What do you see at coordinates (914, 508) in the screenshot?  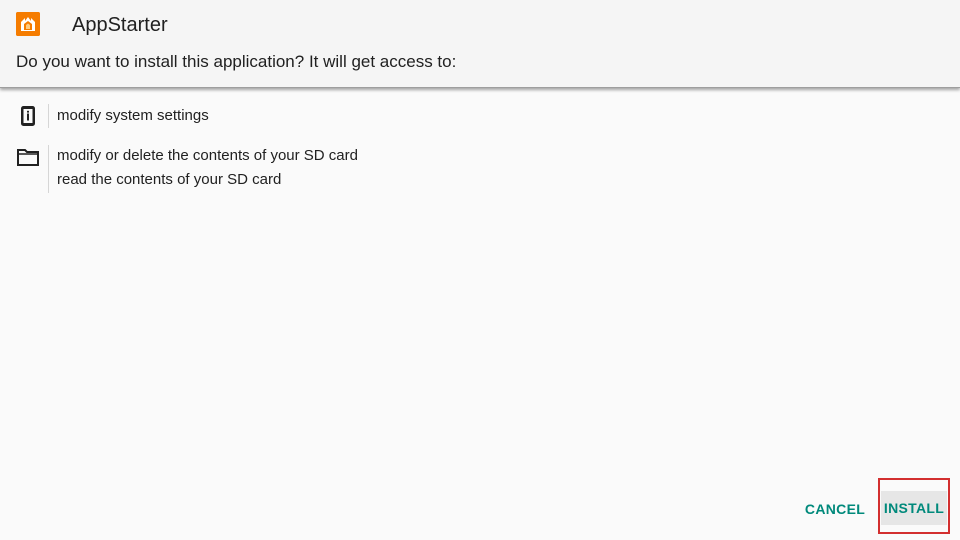 I see `install-button: INSTALL` at bounding box center [914, 508].